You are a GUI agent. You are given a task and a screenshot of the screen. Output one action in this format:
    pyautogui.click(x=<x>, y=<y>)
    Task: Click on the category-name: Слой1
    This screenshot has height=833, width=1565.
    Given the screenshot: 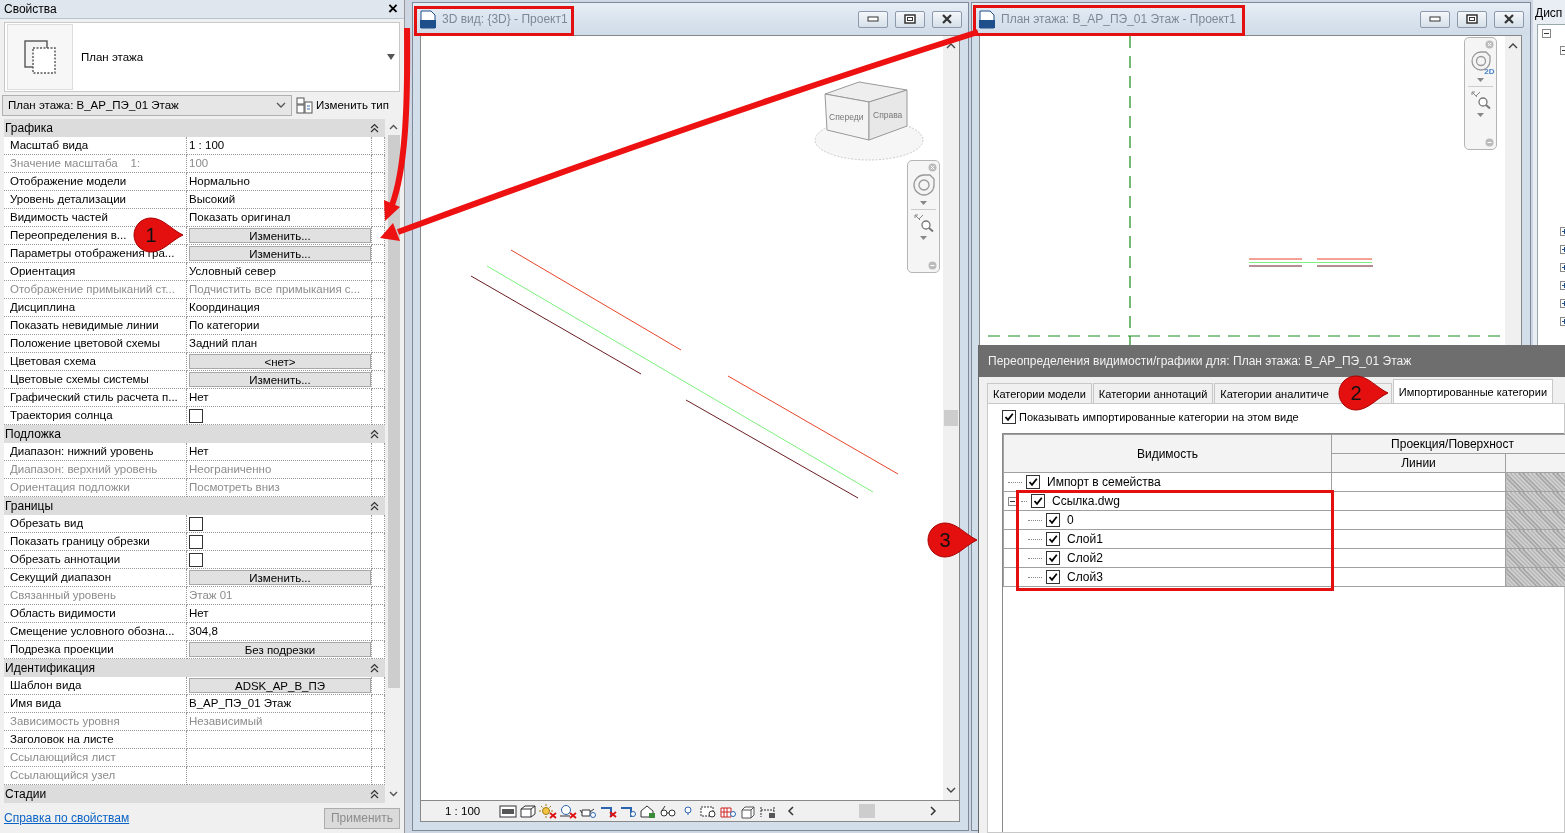 What is the action you would take?
    pyautogui.click(x=1085, y=539)
    